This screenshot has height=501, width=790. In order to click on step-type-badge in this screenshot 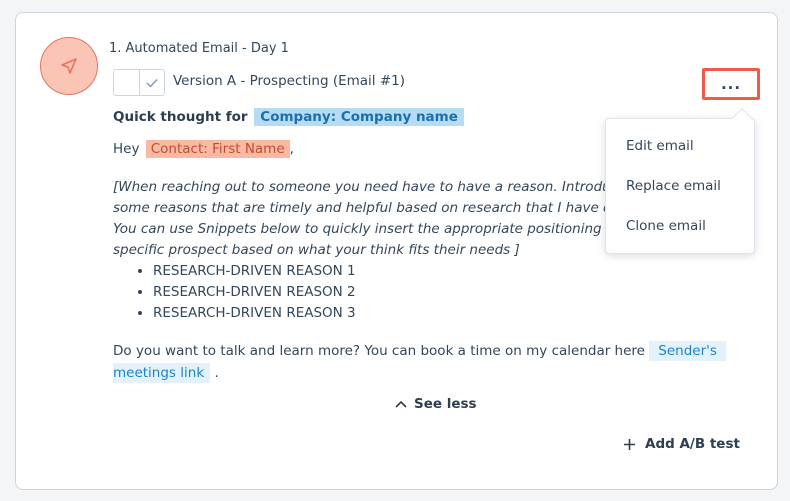, I will do `click(69, 66)`.